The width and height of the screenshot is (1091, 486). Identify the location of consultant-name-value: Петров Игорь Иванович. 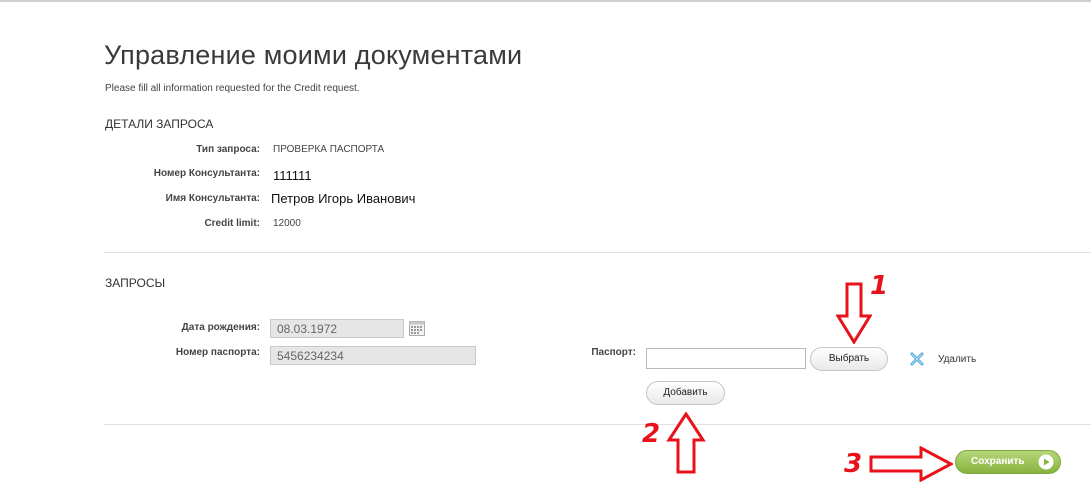
(343, 198).